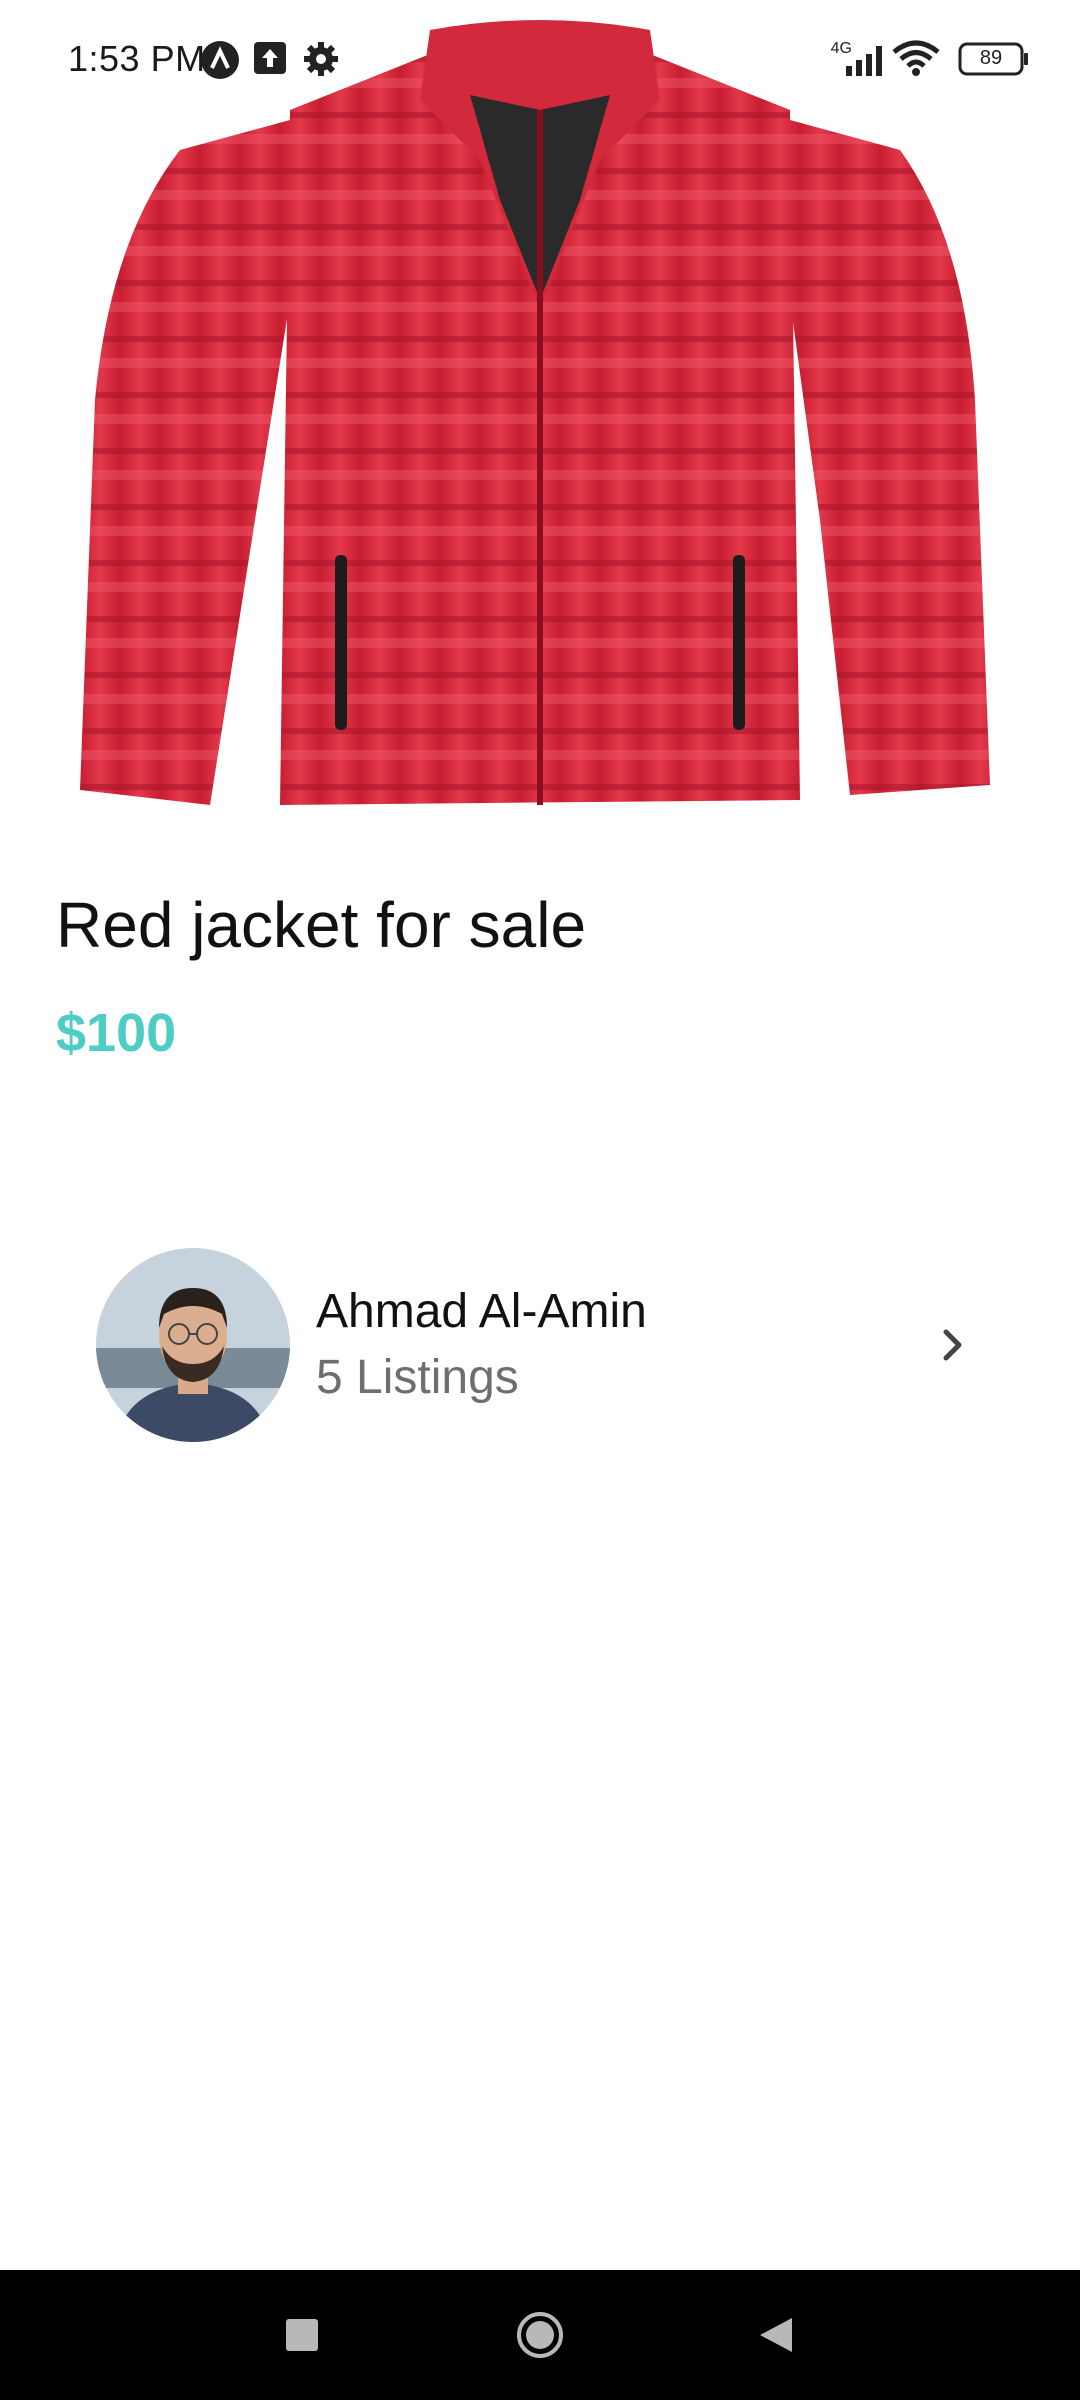 The width and height of the screenshot is (1080, 2400). I want to click on home-button, so click(540, 2335).